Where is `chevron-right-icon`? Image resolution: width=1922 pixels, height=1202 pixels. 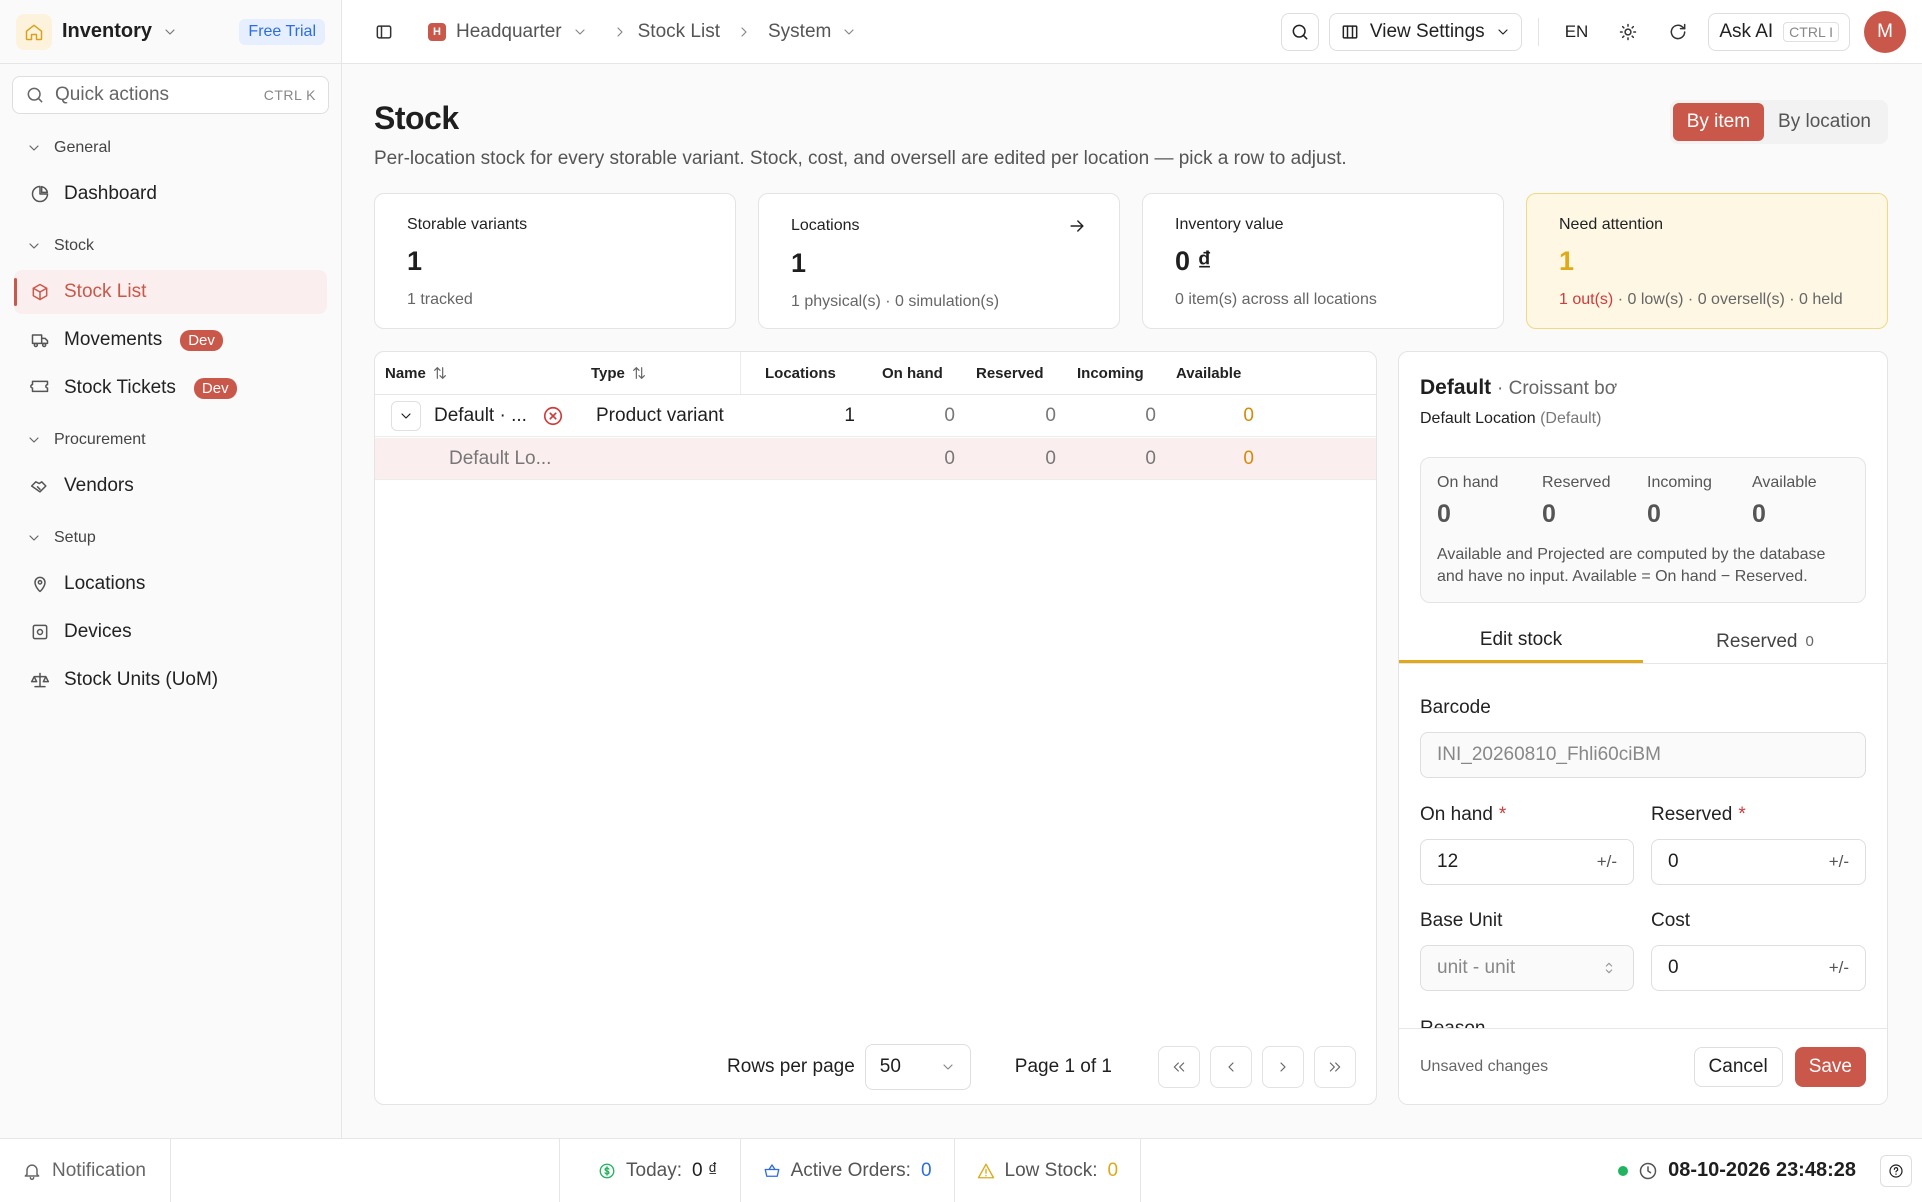 chevron-right-icon is located at coordinates (1283, 1067).